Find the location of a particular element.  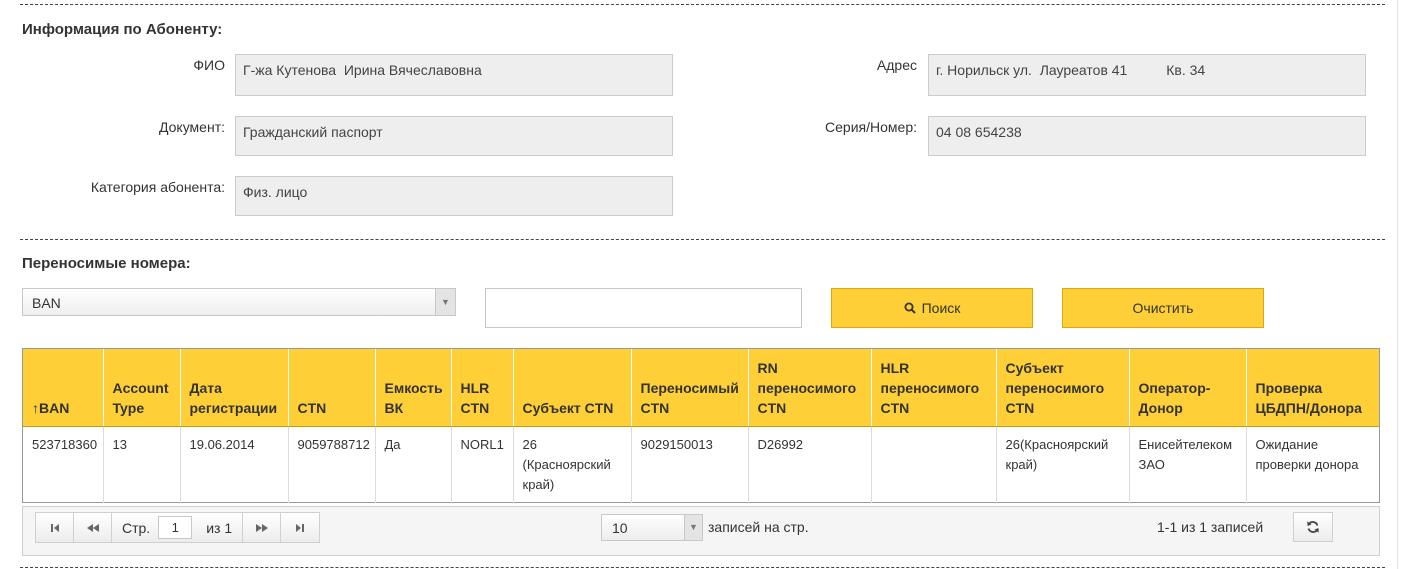

column-header: HLR CTN is located at coordinates (482, 388).